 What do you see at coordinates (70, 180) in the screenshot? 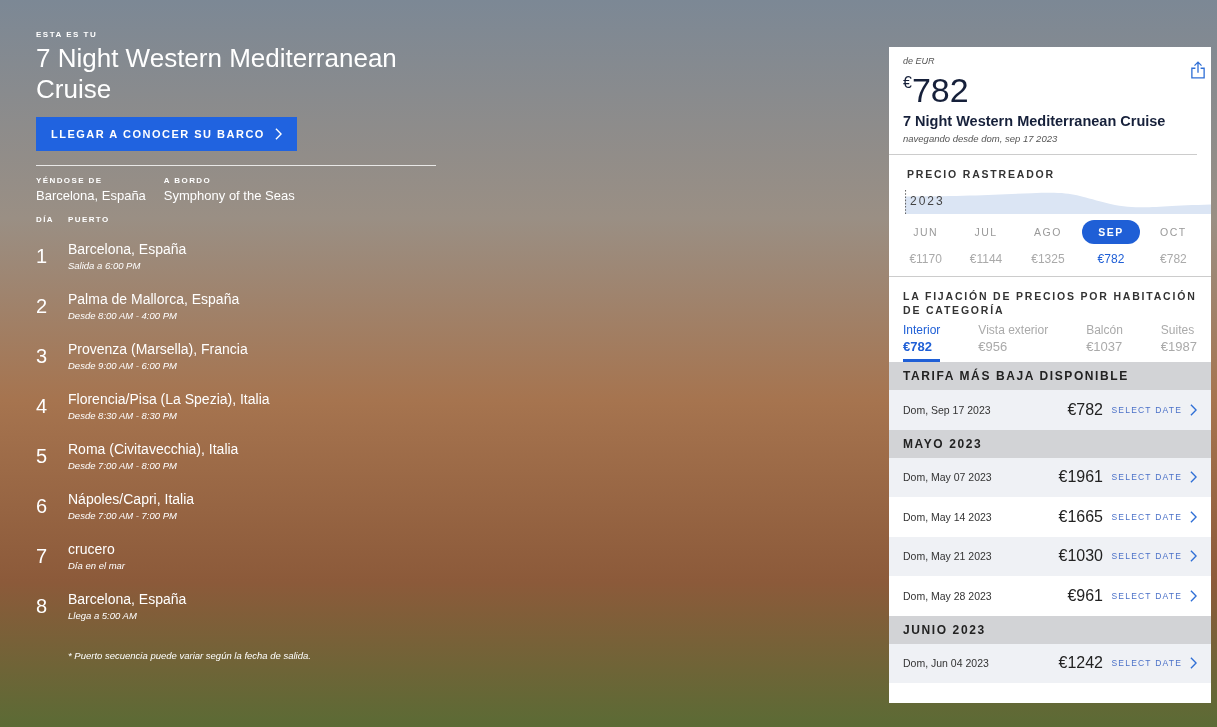
I see `detail-label: YÉNDOSE DE` at bounding box center [70, 180].